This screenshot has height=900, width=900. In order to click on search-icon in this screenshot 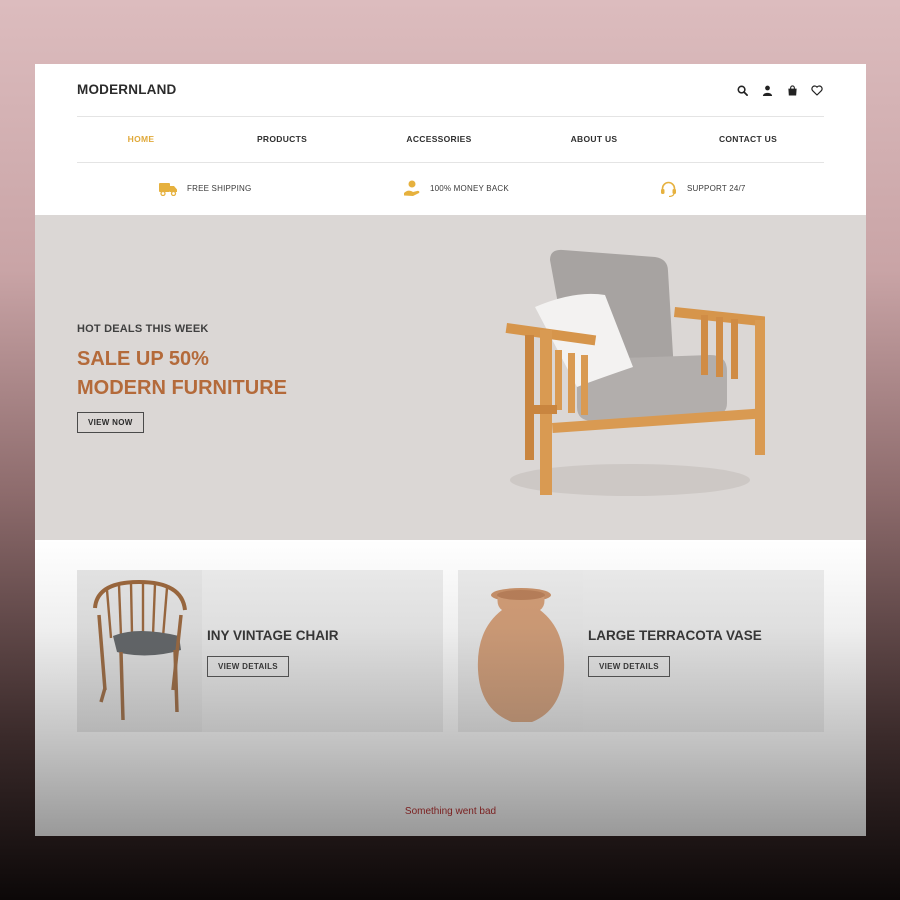, I will do `click(742, 90)`.